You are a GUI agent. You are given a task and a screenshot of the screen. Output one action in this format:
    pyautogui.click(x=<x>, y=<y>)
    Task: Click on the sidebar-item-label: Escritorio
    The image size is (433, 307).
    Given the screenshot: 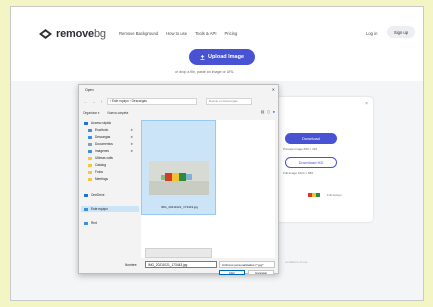 What is the action you would take?
    pyautogui.click(x=102, y=130)
    